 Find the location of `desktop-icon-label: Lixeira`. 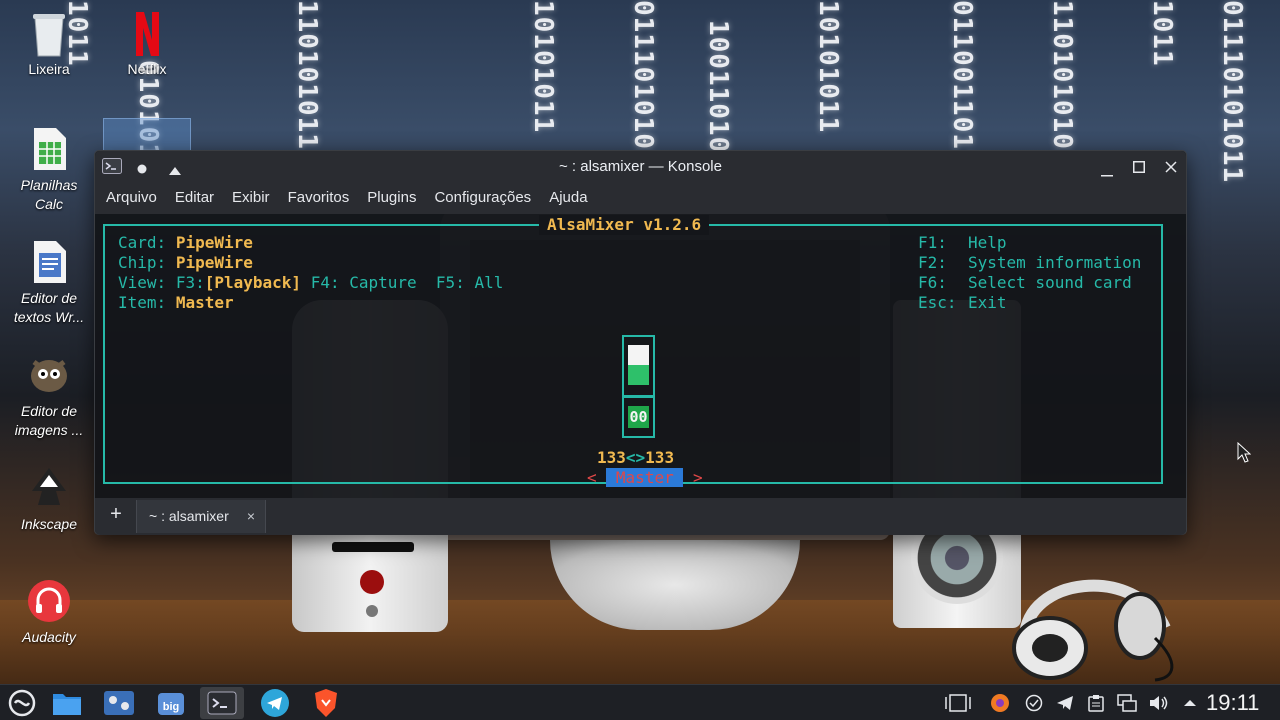

desktop-icon-label: Lixeira is located at coordinates (49, 69).